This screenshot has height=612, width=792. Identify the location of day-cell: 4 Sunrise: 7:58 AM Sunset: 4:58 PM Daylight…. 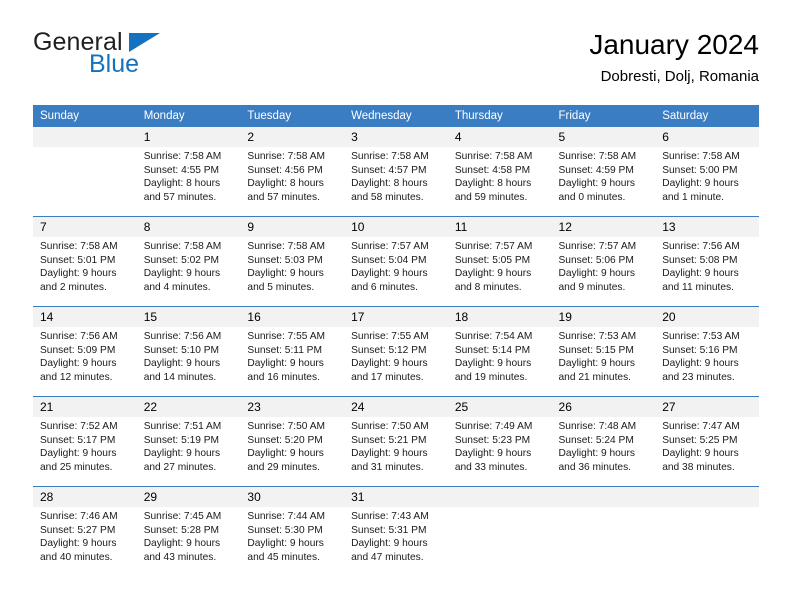
(499, 172).